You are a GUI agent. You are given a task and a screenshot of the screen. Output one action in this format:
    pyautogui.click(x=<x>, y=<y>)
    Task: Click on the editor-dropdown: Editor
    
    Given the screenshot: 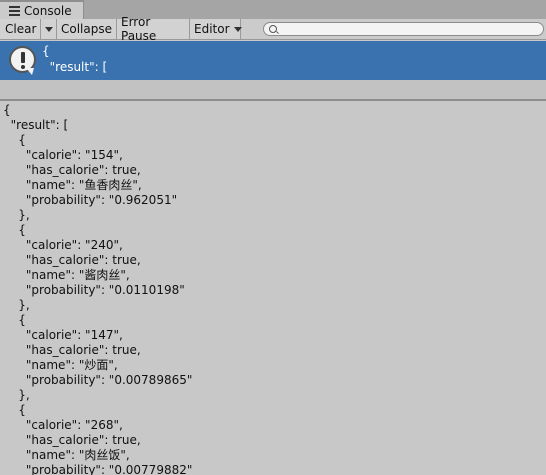 What is the action you would take?
    pyautogui.click(x=216, y=29)
    